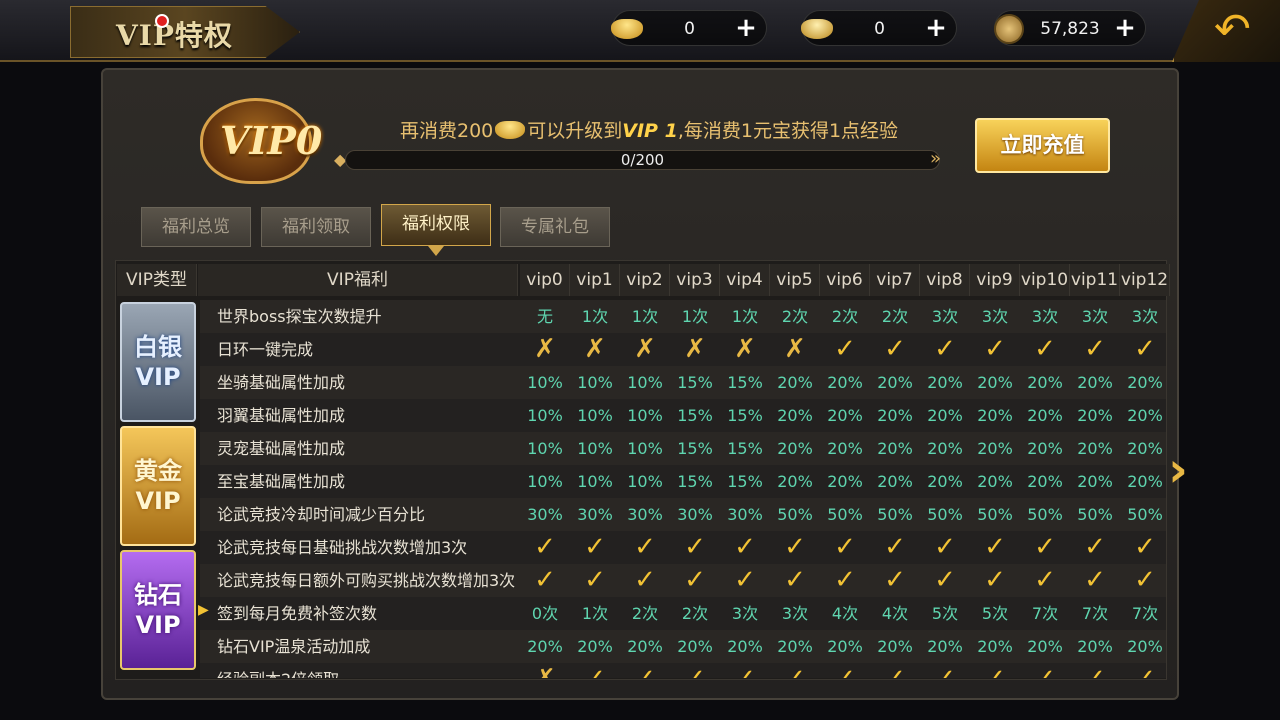  Describe the element at coordinates (297, 613) in the screenshot. I see `benefit-label: 签到每月免费补签次数` at that location.